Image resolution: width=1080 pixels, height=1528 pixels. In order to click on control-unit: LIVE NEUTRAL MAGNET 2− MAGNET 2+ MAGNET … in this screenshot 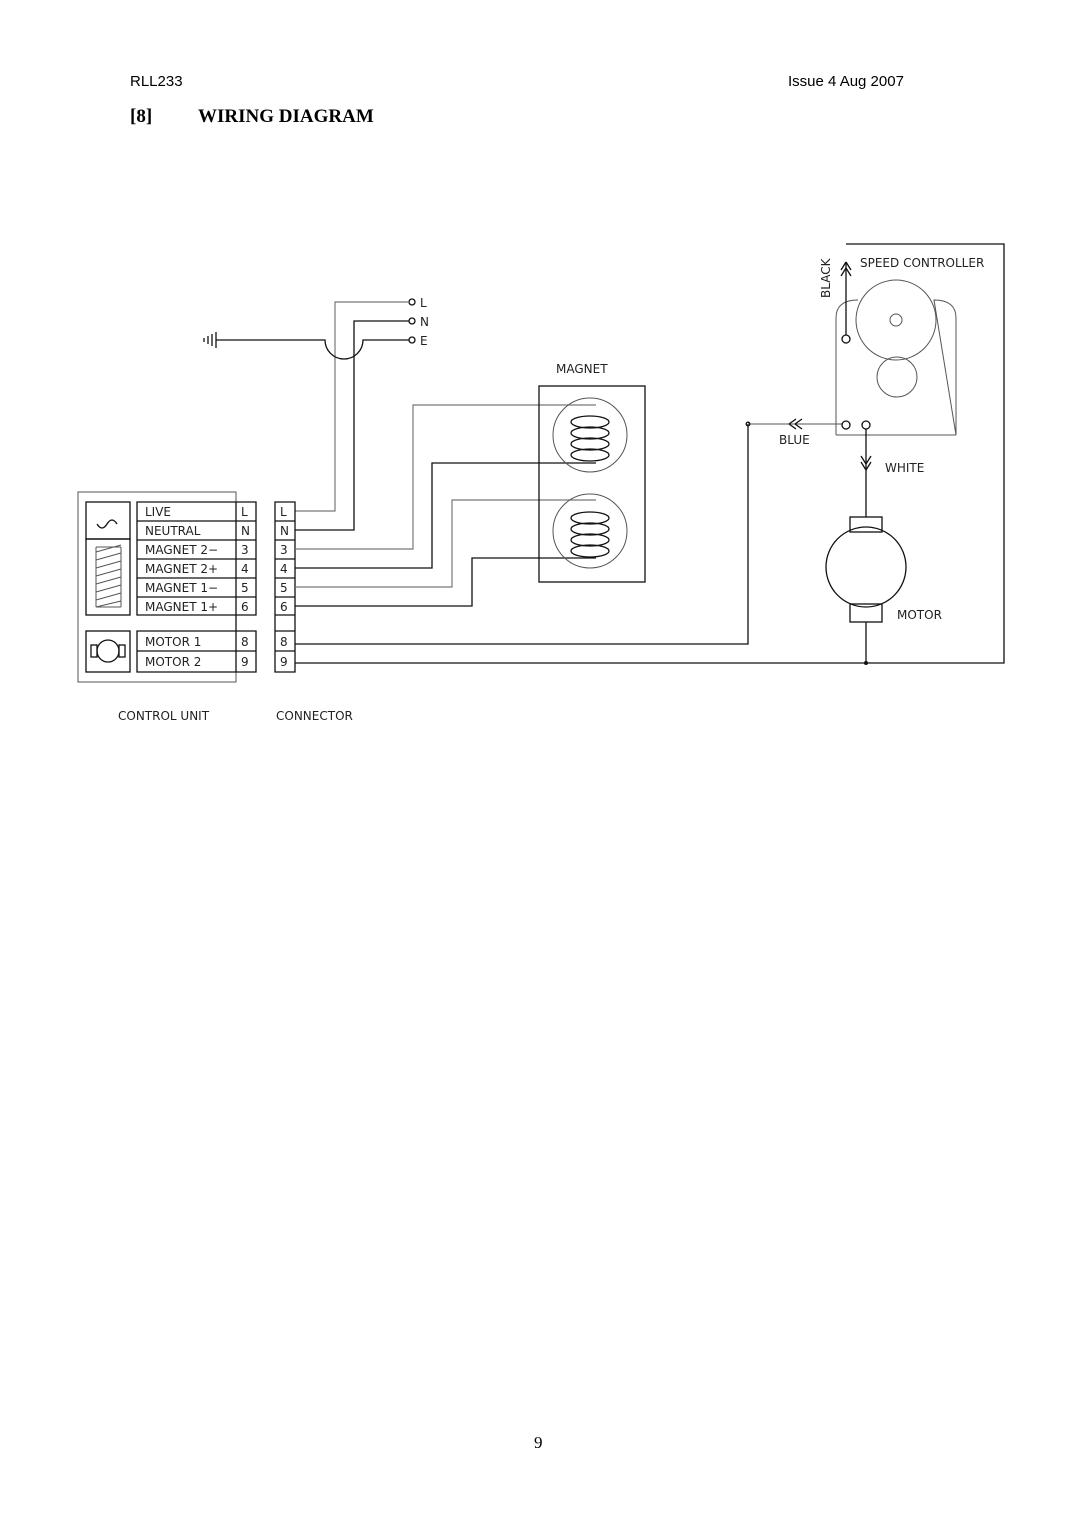, I will do `click(167, 607)`.